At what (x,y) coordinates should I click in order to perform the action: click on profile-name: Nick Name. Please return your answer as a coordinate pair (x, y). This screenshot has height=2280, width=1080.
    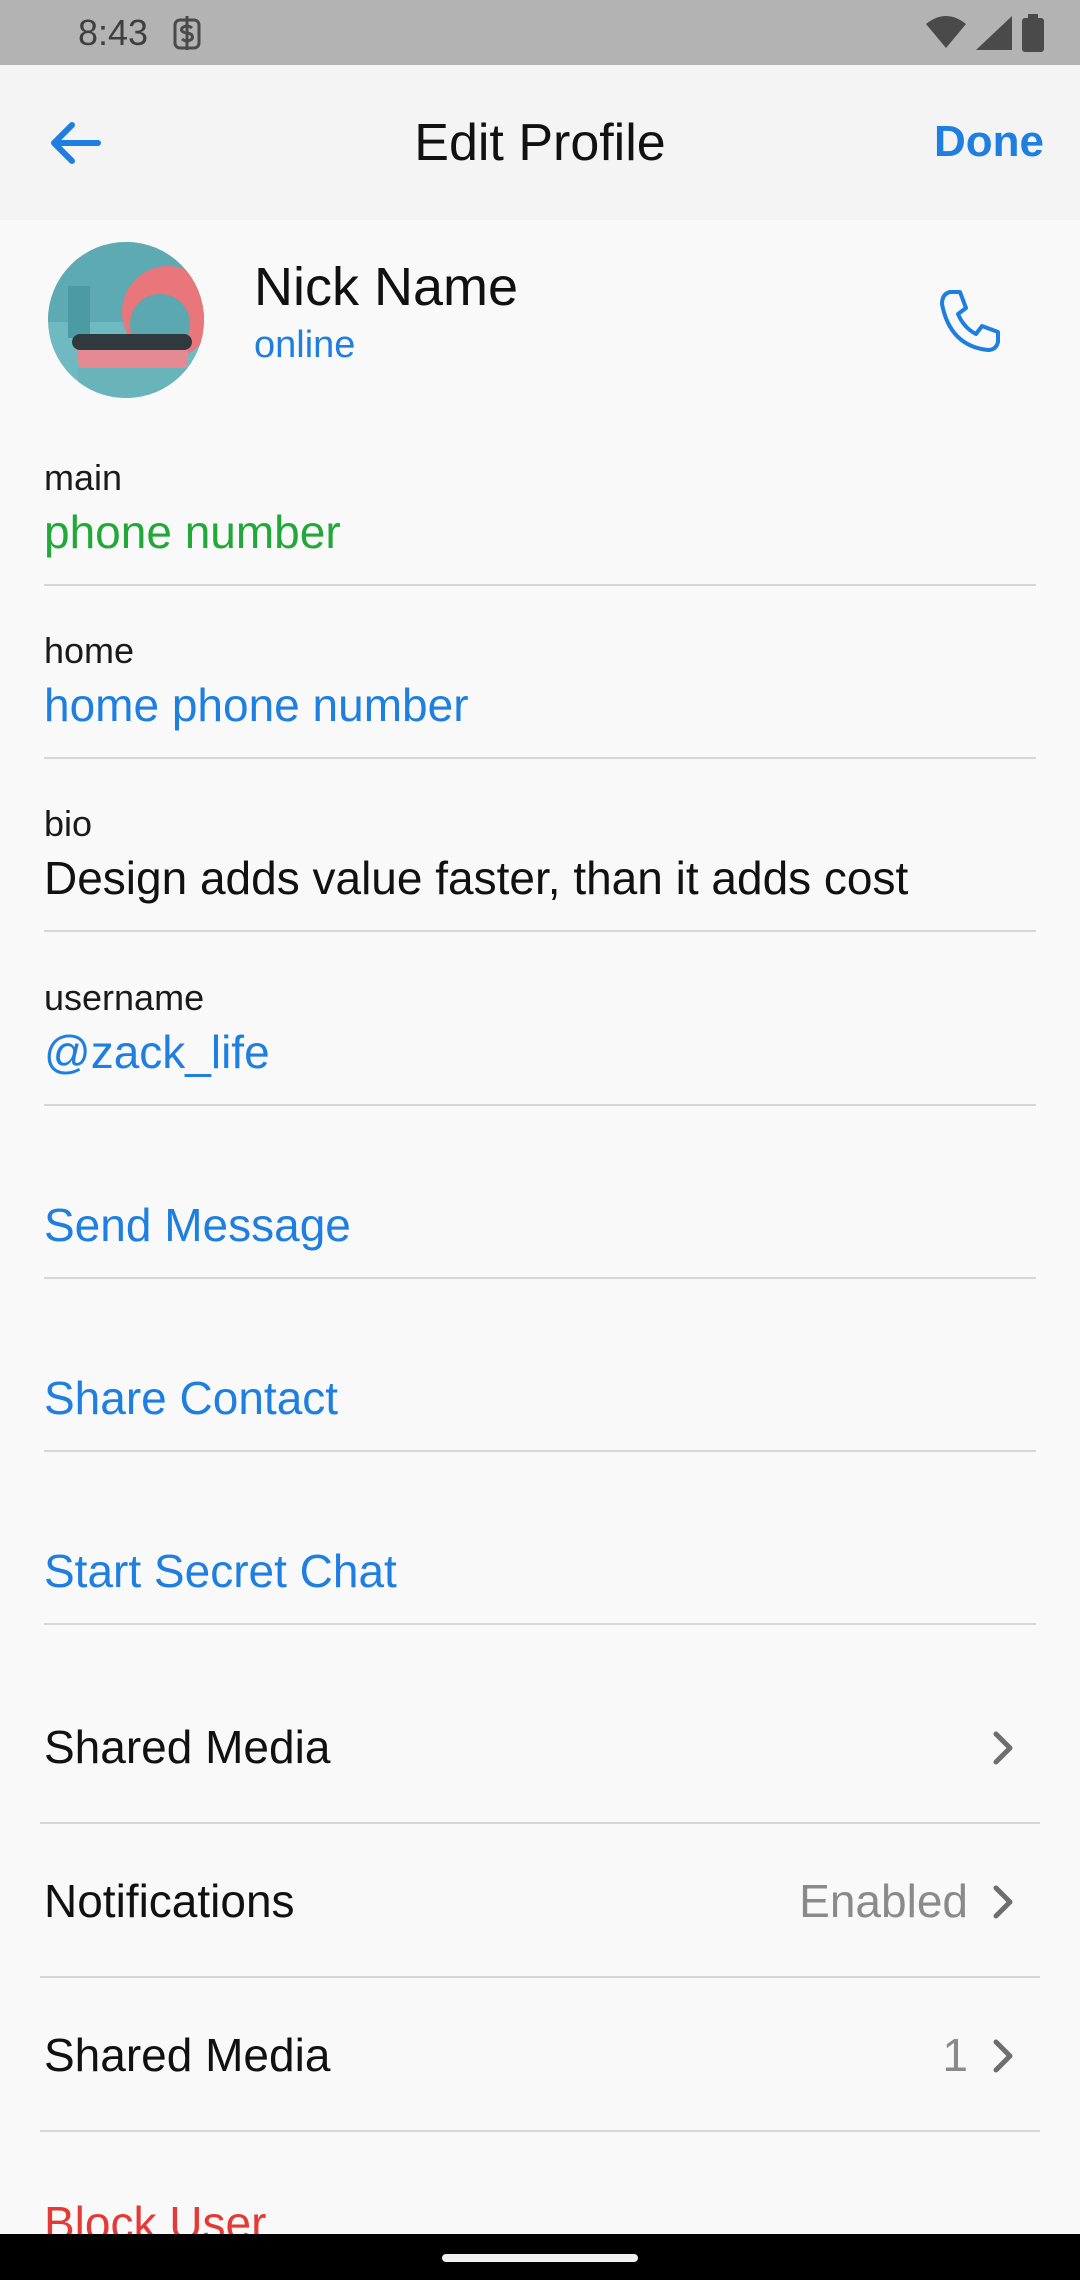
    Looking at the image, I should click on (386, 287).